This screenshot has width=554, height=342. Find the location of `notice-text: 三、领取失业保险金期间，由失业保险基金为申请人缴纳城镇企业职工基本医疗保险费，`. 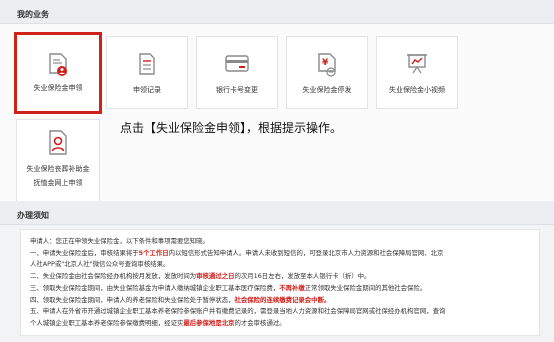

notice-text: 三、领取失业保险金期间，由失业保险基金为申请人缴纳城镇企业职工基本医疗保险费， is located at coordinates (155, 287).